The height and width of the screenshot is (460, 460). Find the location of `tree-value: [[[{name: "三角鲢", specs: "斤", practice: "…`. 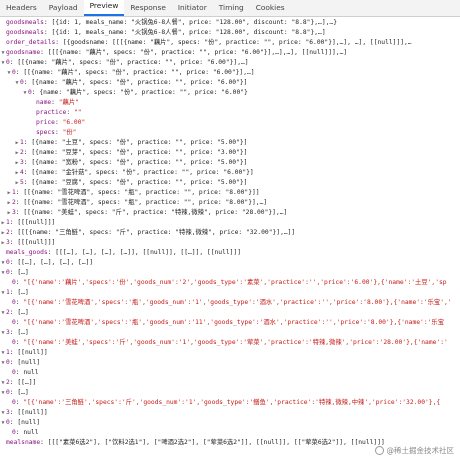

tree-value: [[[{name: "三角鲢", specs: "斤", practice: "… is located at coordinates (156, 232).